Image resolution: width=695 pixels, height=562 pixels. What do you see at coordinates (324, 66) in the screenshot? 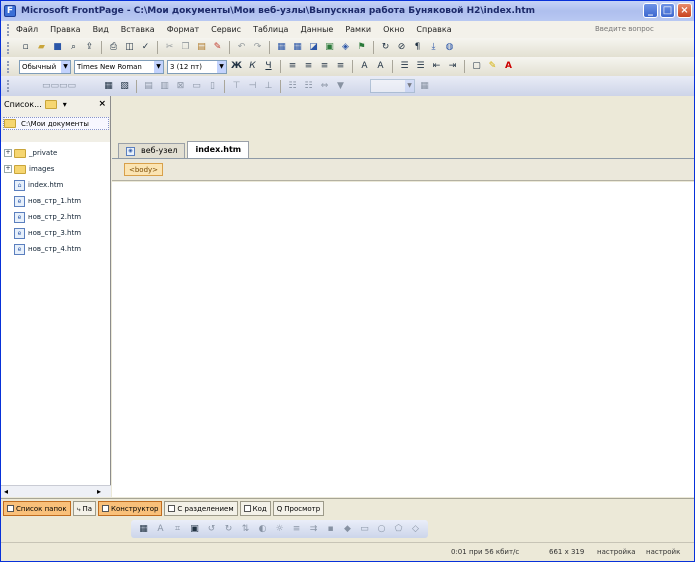
I see `align-right-icon: ≡` at bounding box center [324, 66].